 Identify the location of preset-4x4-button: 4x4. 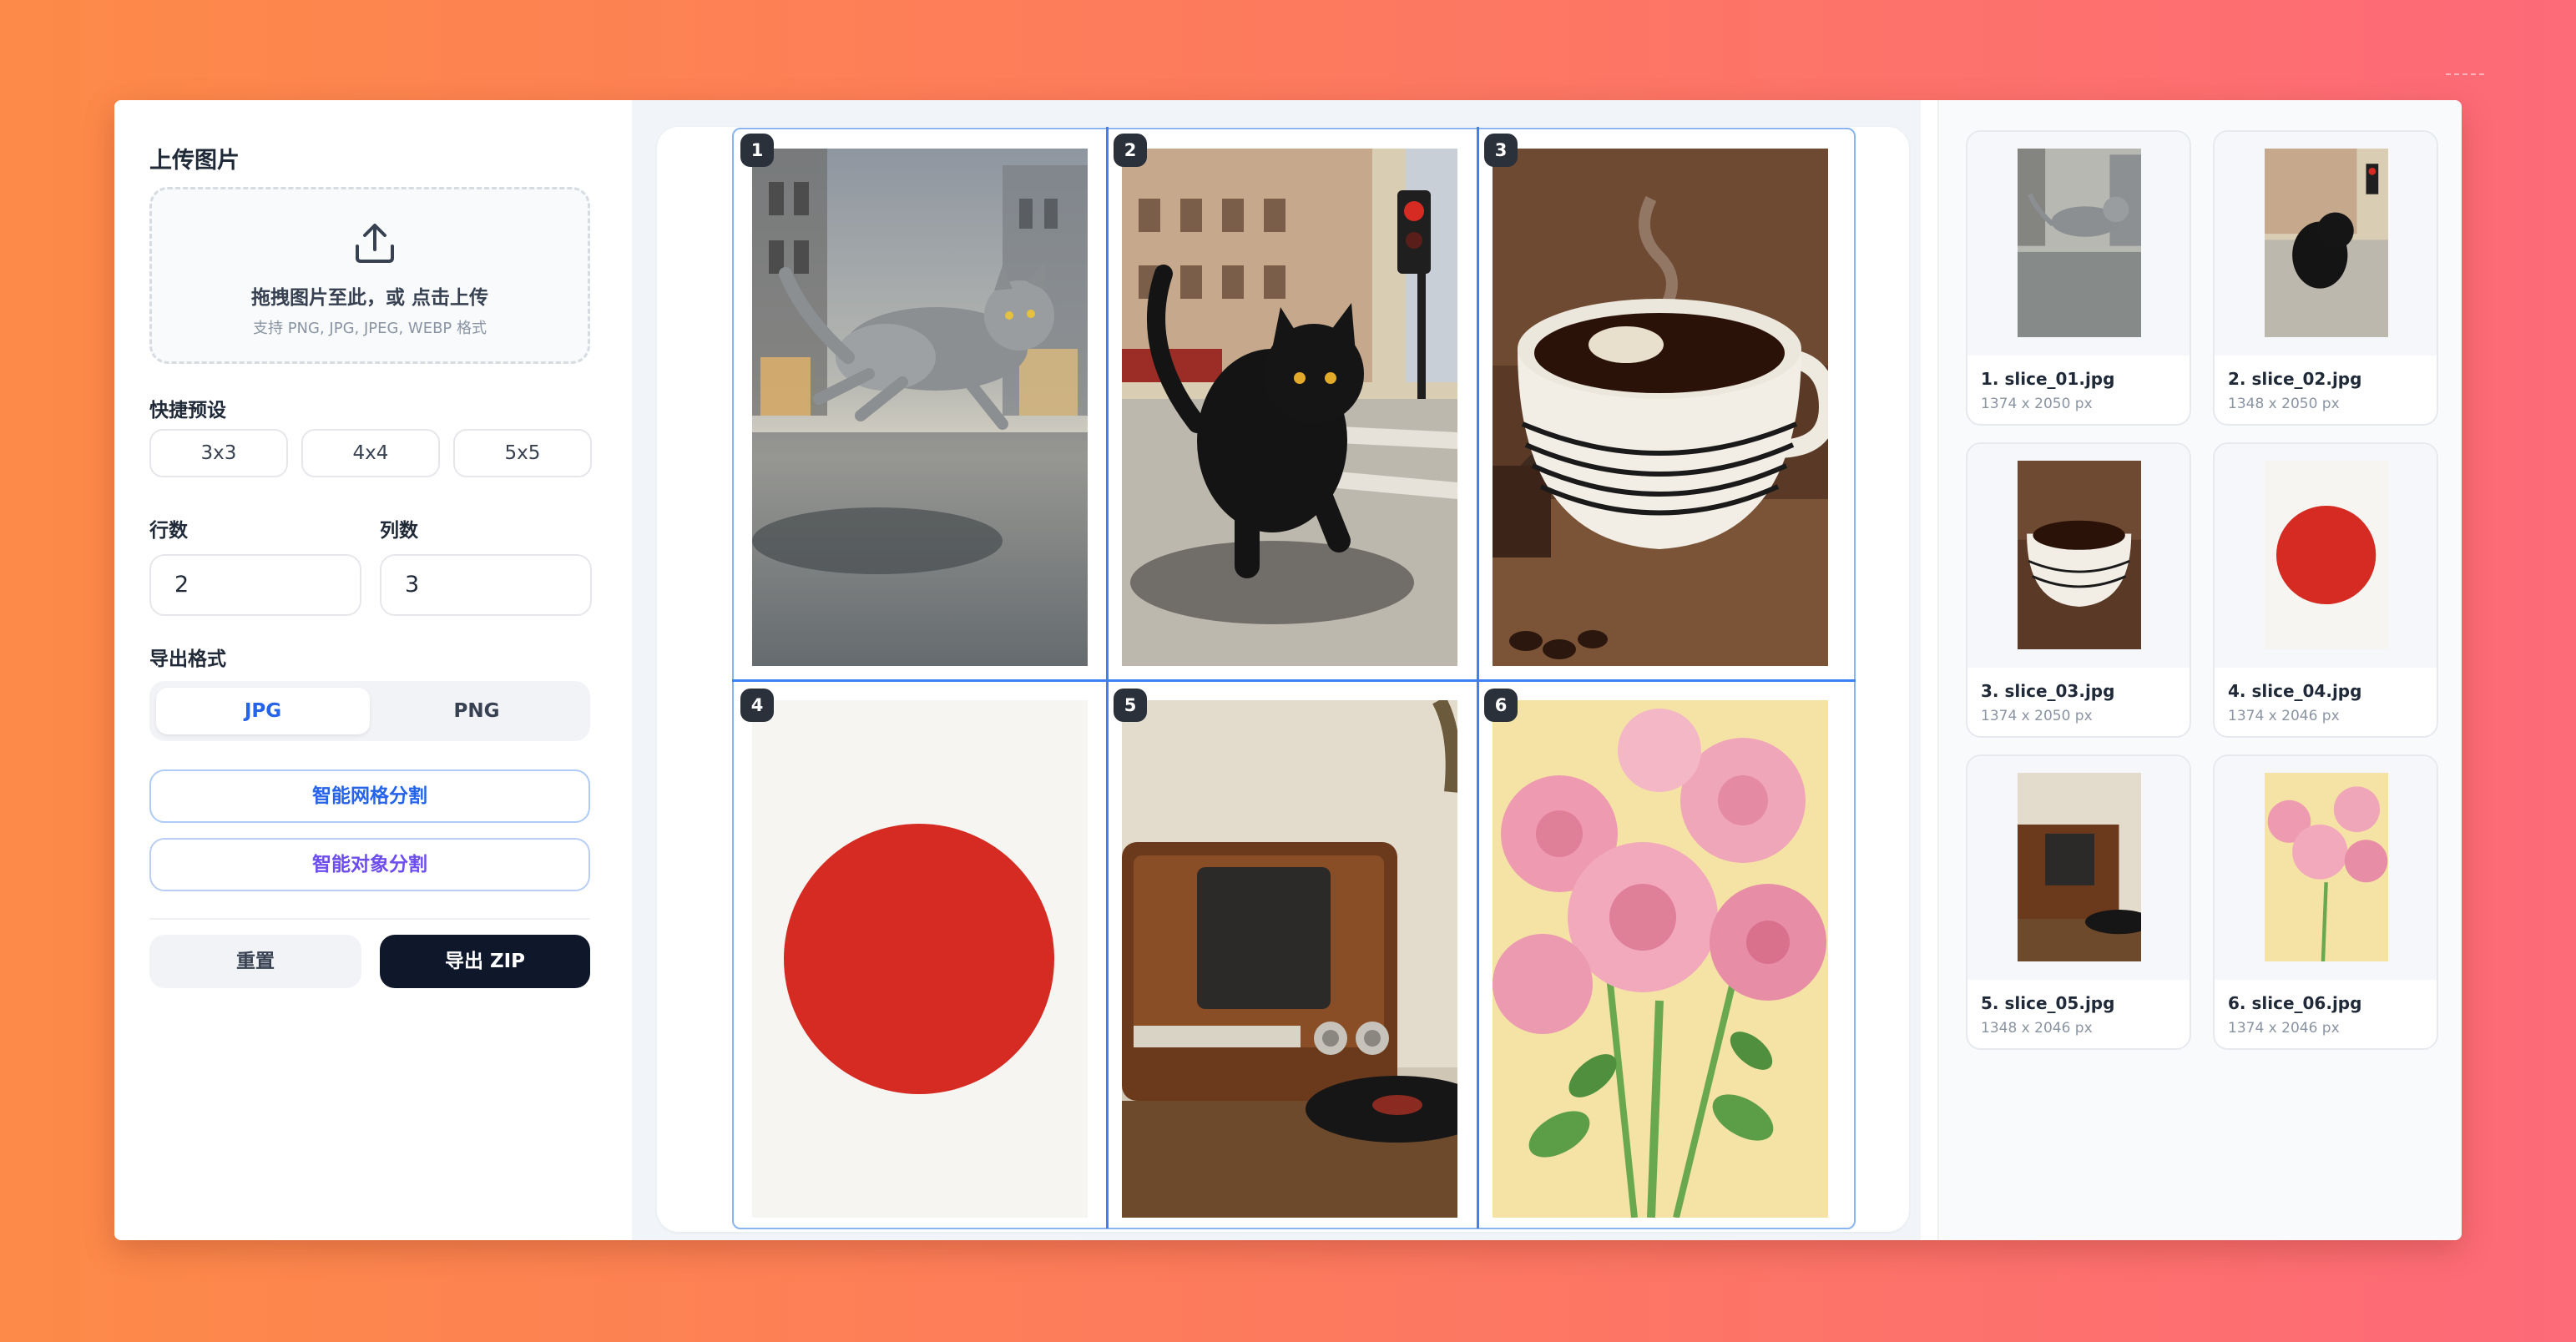
(370, 453).